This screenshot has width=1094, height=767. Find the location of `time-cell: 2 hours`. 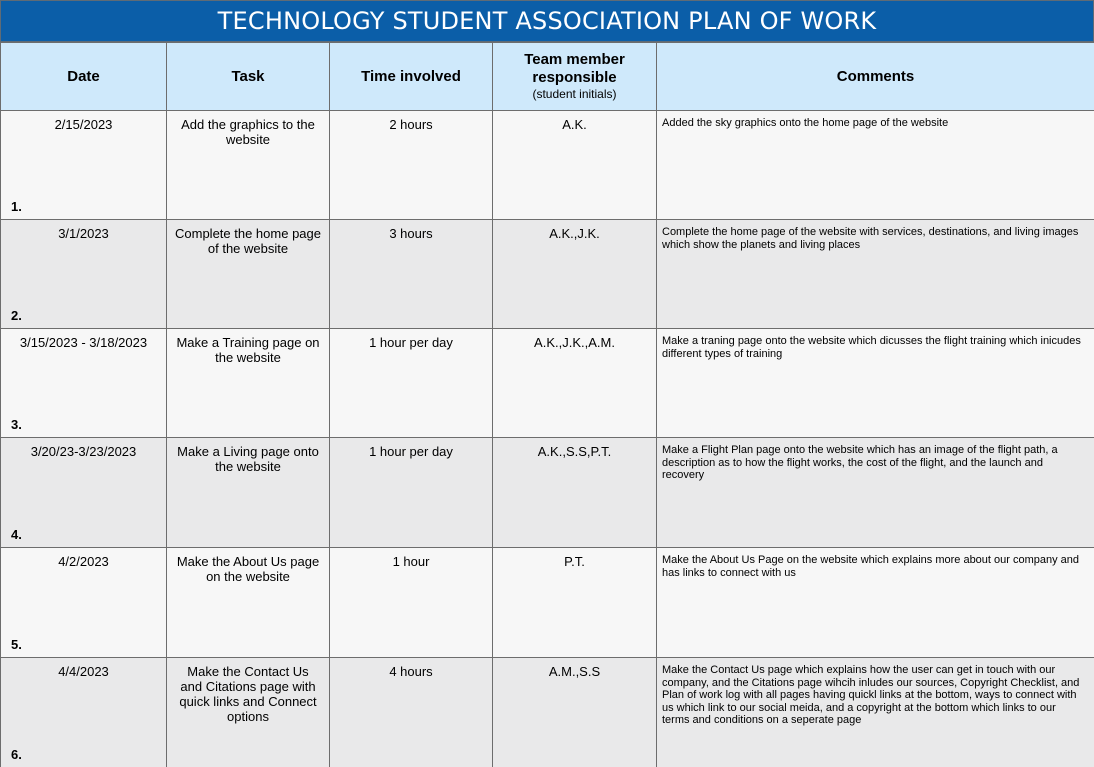

time-cell: 2 hours is located at coordinates (411, 165).